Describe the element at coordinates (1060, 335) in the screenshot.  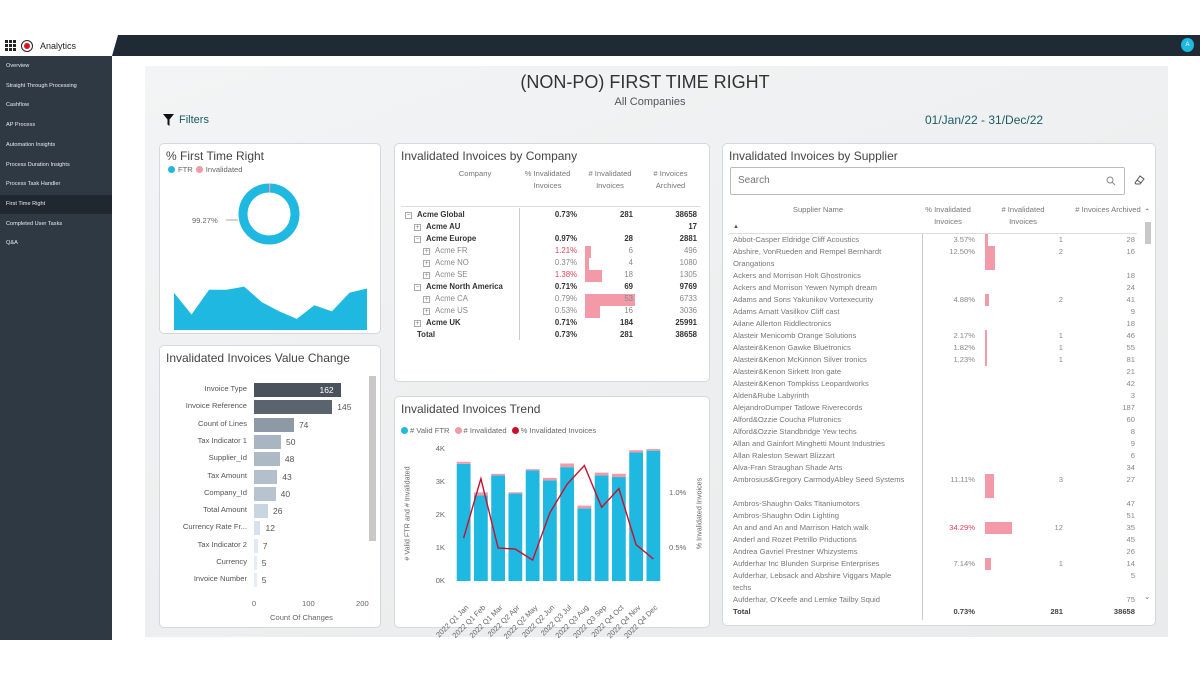
I see `invalidated-count: 1` at that location.